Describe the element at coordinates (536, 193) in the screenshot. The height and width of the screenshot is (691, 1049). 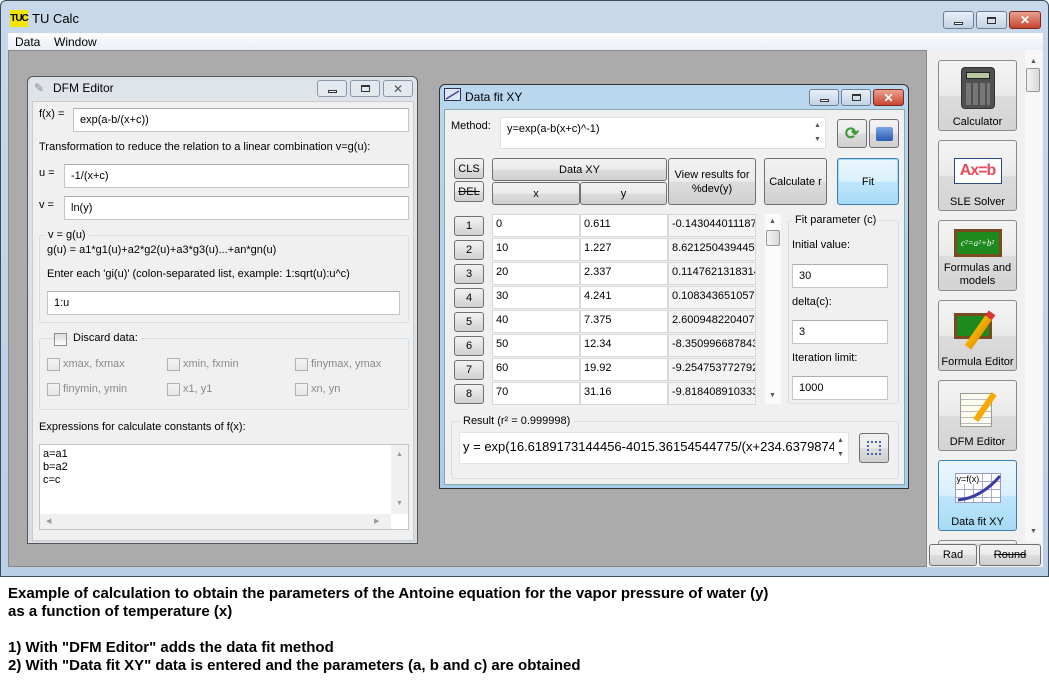
I see `x-column-header: x` at that location.